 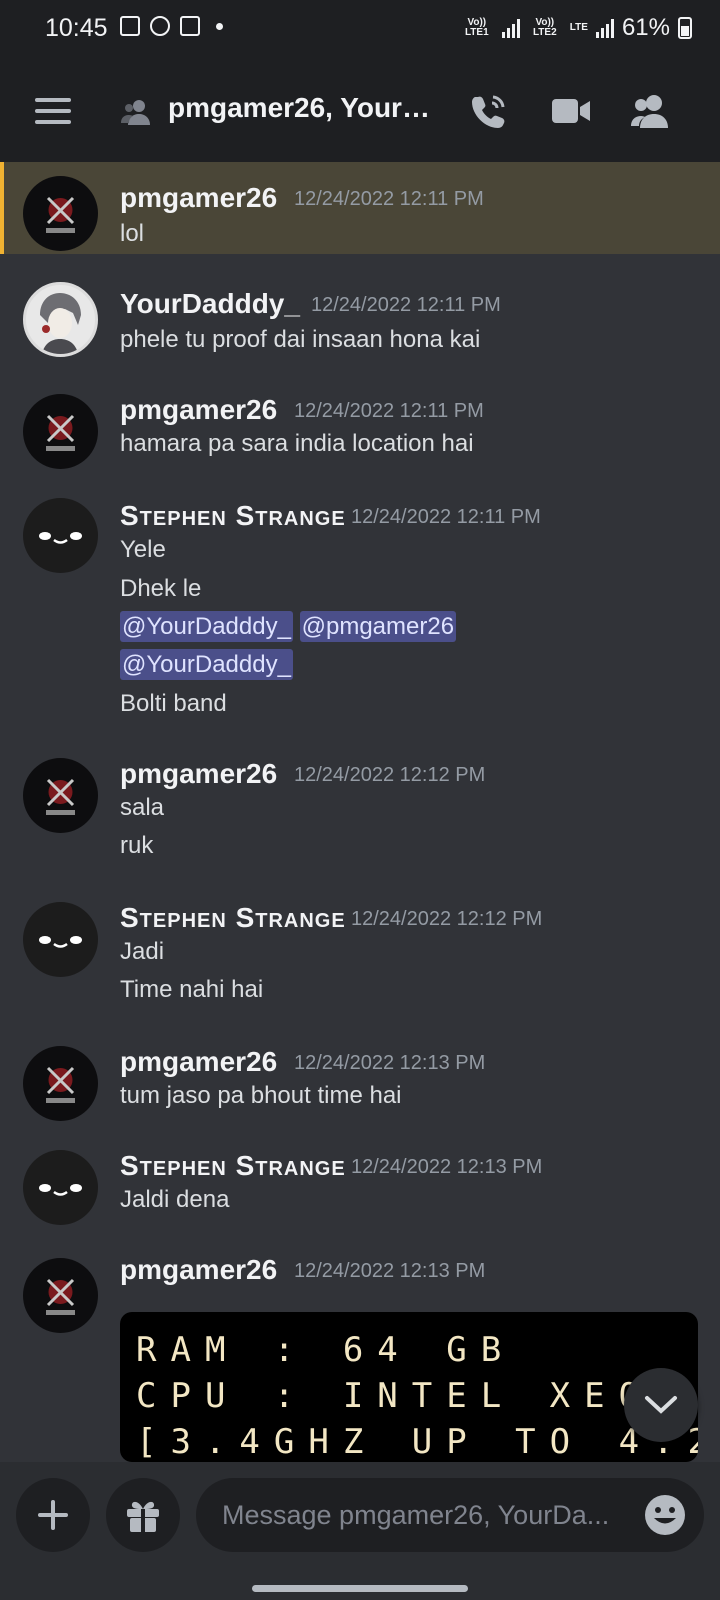 What do you see at coordinates (326, 1350) in the screenshot?
I see `attachment-line: RAM : 64 GB` at bounding box center [326, 1350].